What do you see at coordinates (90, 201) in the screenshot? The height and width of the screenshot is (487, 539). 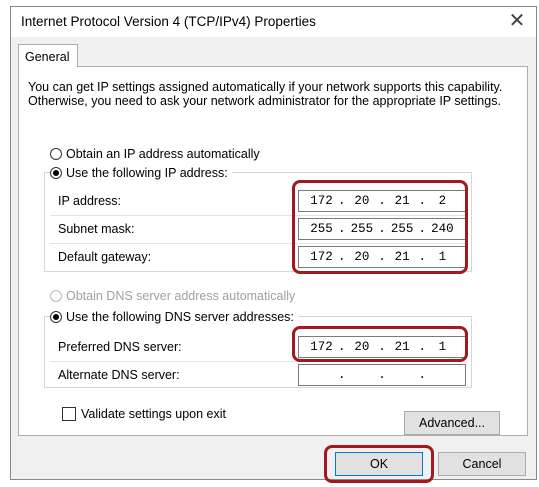 I see `ip-address-label: IP address:` at bounding box center [90, 201].